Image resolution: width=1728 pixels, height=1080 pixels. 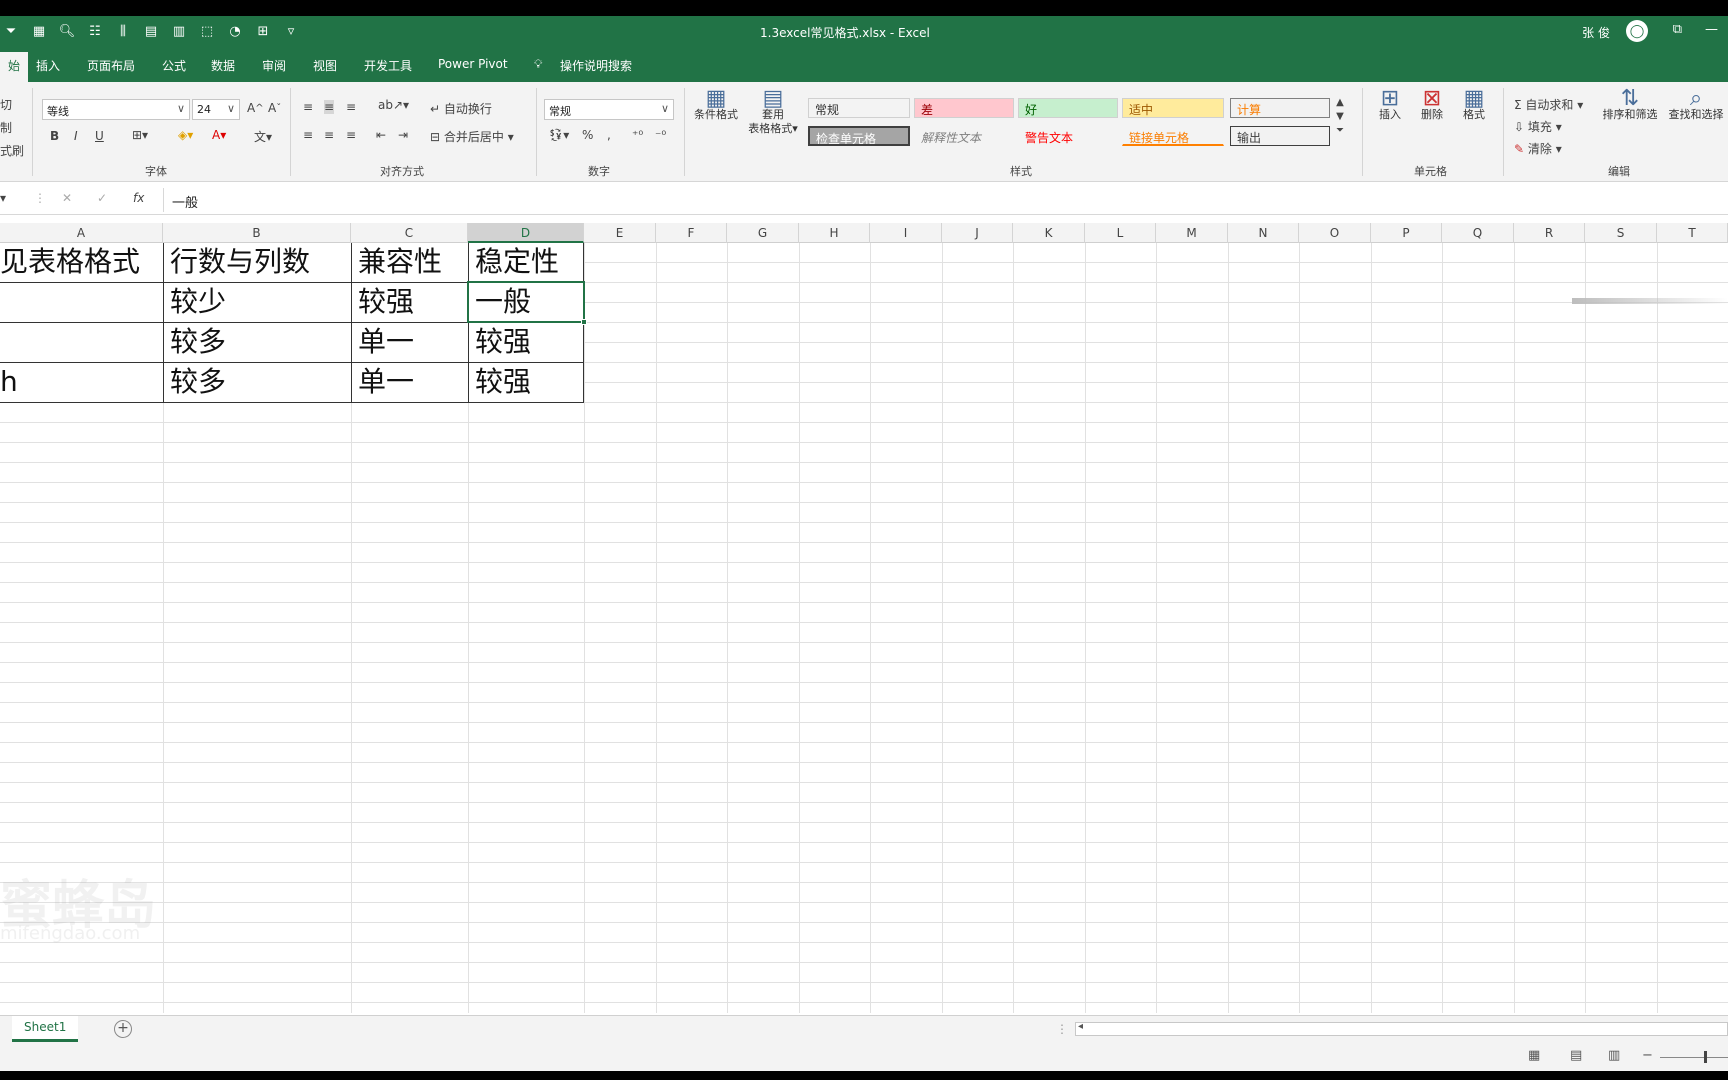 What do you see at coordinates (185, 135) in the screenshot?
I see `fill-color-icon: ◈▾` at bounding box center [185, 135].